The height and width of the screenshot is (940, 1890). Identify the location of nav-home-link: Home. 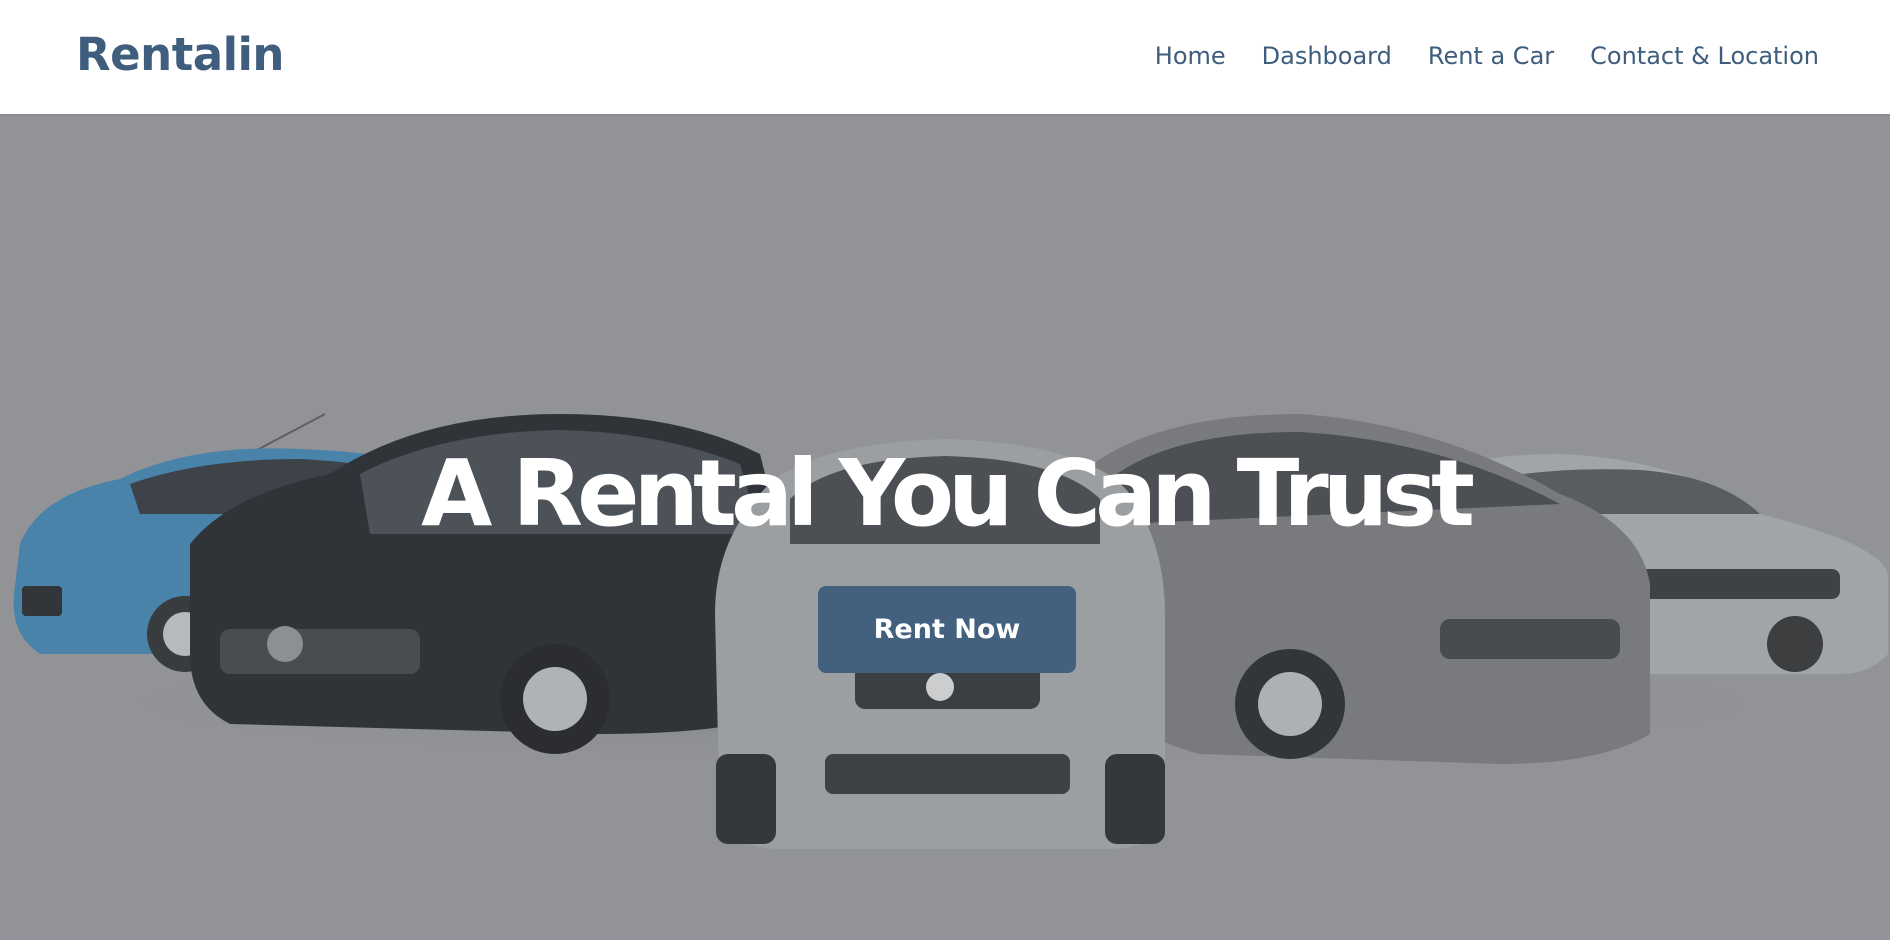
(1190, 56).